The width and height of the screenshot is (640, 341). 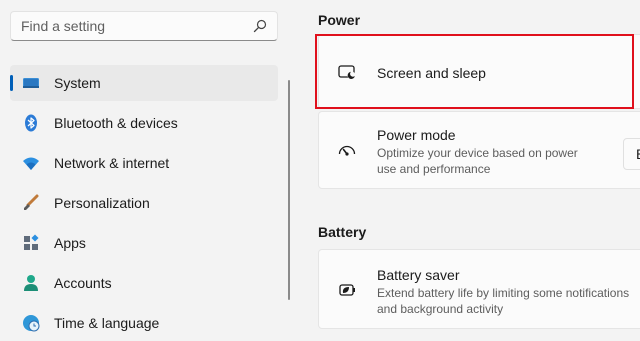 I want to click on card-description: use and performance, so click(x=434, y=169).